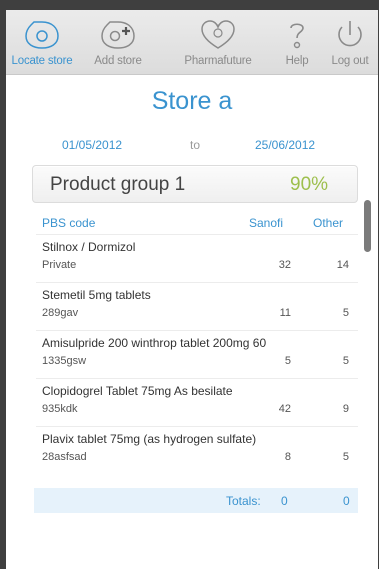 The image size is (379, 569). I want to click on header-other: Other, so click(328, 223).